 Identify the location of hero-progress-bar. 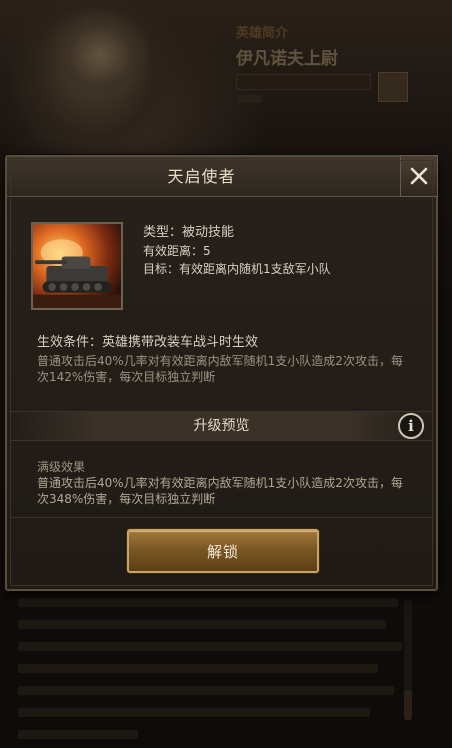
(303, 82).